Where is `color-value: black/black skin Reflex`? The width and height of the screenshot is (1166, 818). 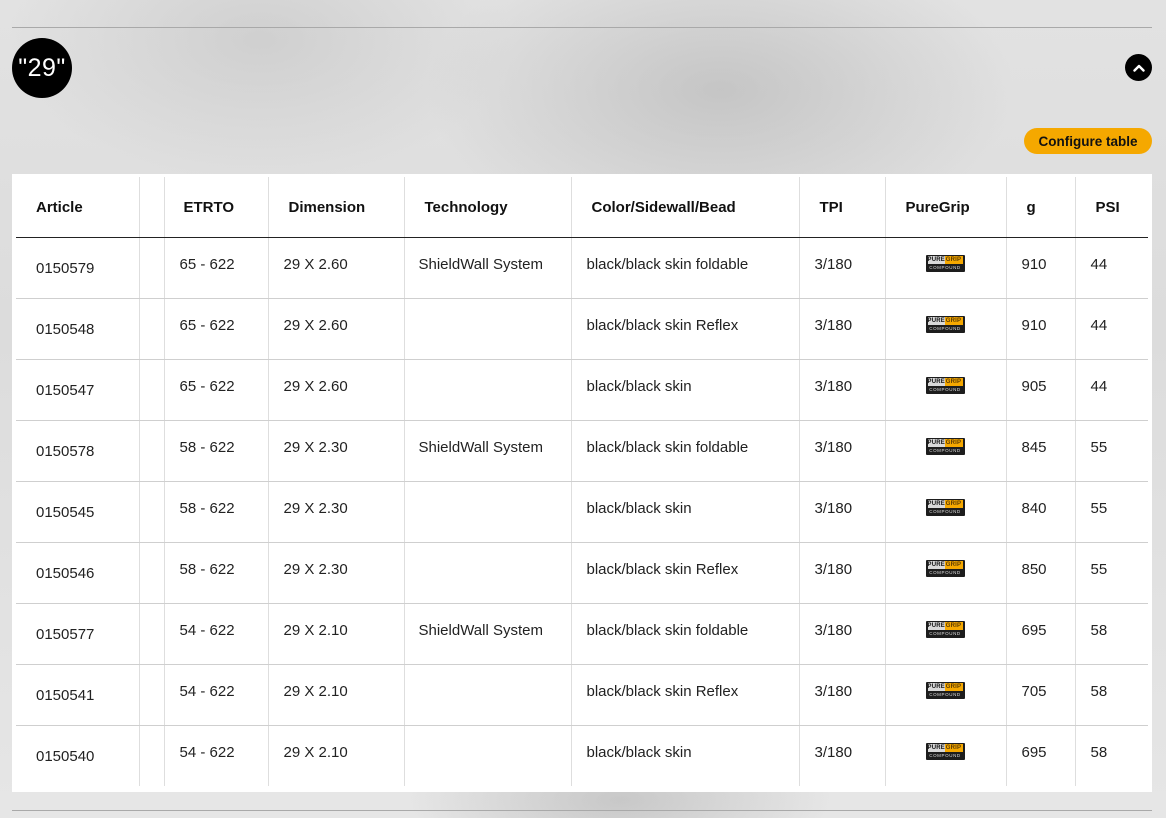 color-value: black/black skin Reflex is located at coordinates (662, 691).